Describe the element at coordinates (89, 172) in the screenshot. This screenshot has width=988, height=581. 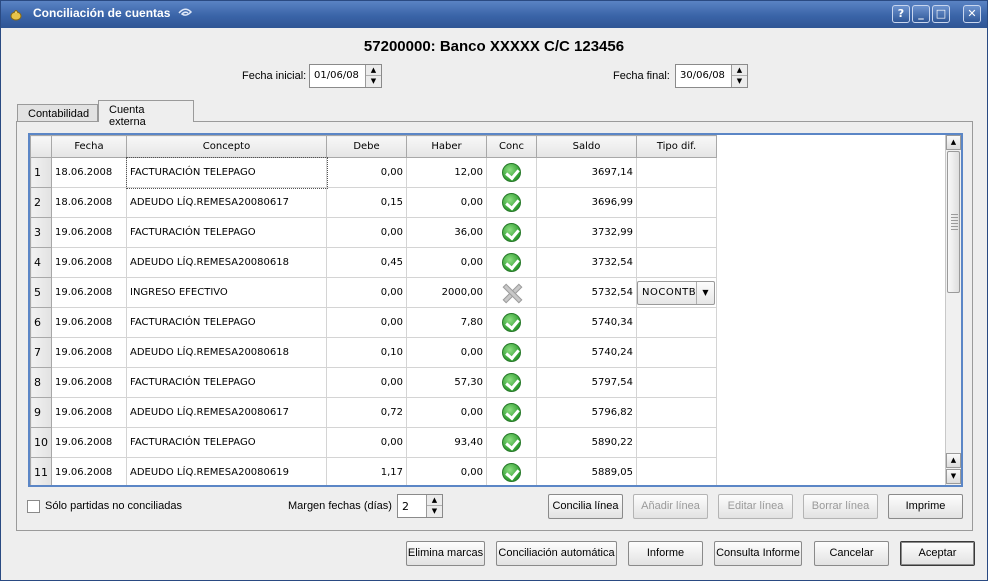
I see `cell-fecha: 18.06.2008` at that location.